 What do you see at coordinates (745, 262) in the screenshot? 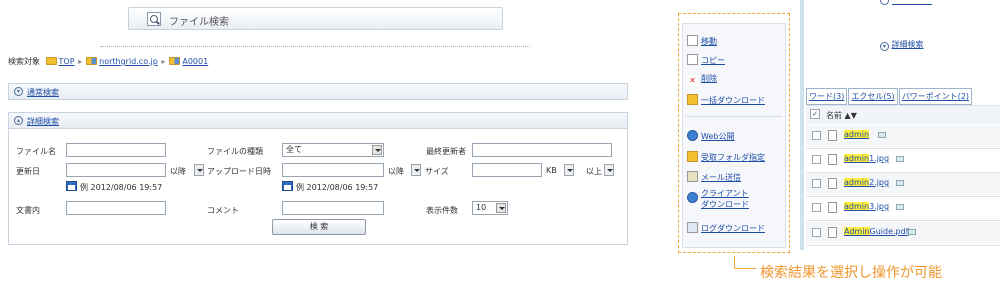
I see `callout-pointer` at bounding box center [745, 262].